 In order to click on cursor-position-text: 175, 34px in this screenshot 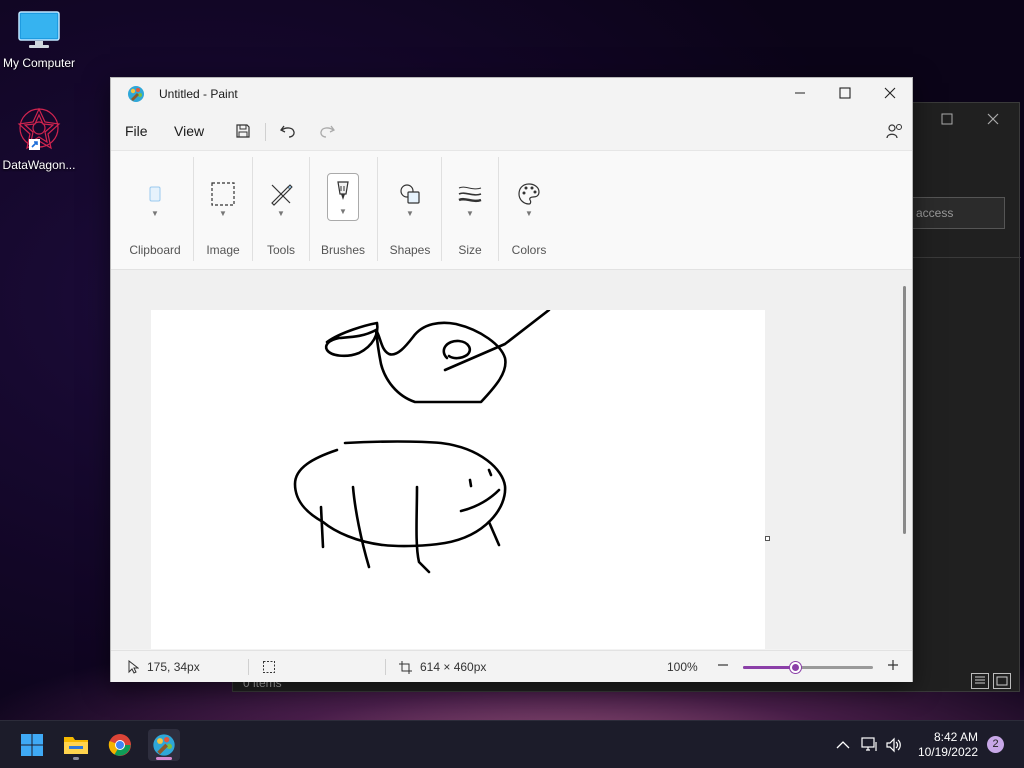, I will do `click(173, 667)`.